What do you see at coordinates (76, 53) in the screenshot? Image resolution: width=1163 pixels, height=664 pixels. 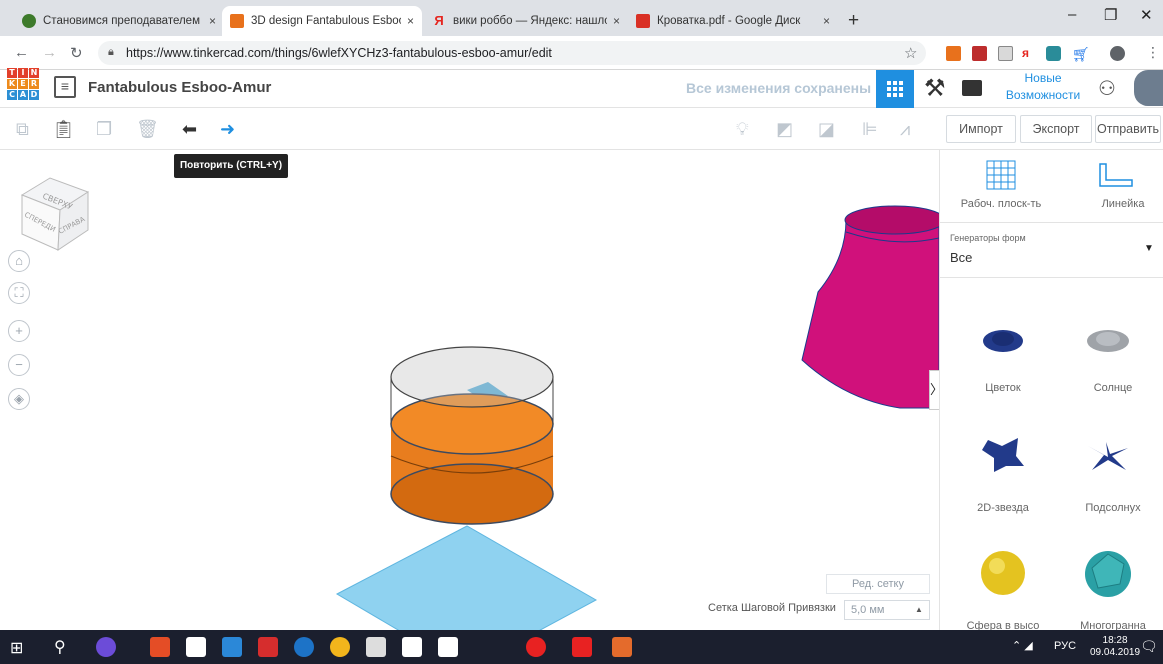 I see `reload-icon: ↻` at bounding box center [76, 53].